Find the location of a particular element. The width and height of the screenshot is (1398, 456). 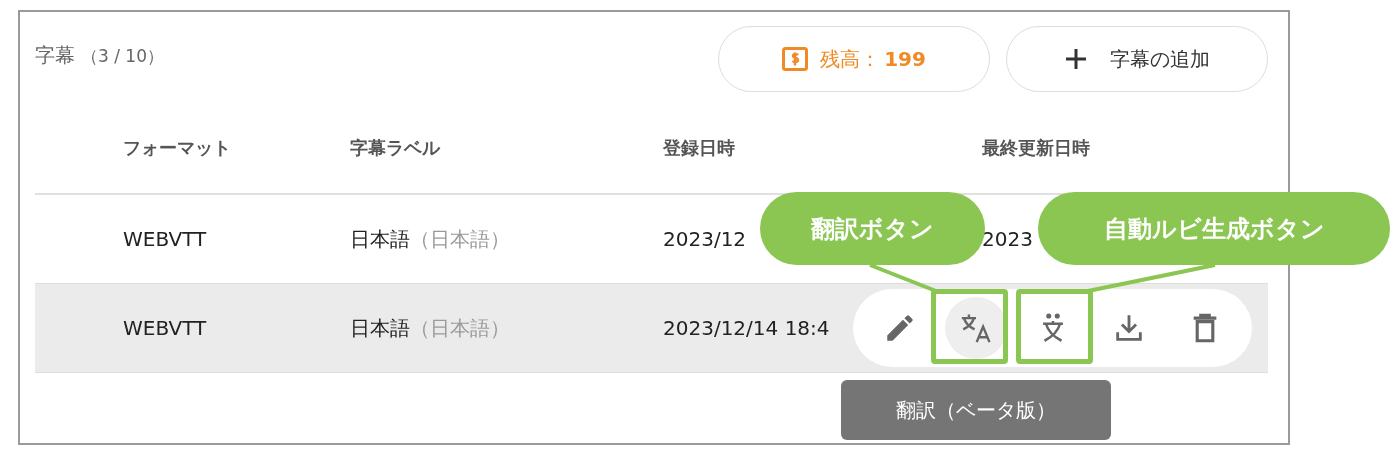

dollar-icon is located at coordinates (795, 59).